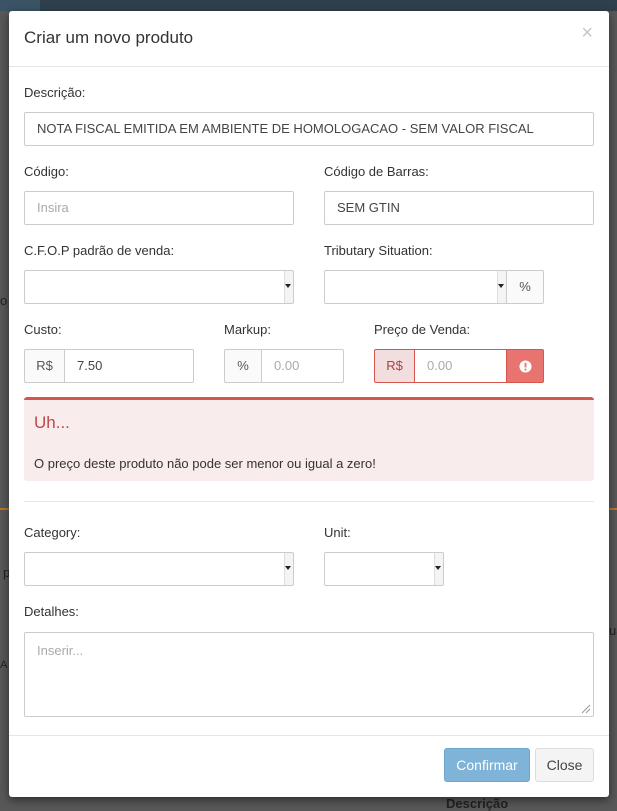  Describe the element at coordinates (337, 532) in the screenshot. I see `unit-label: Unit:` at that location.